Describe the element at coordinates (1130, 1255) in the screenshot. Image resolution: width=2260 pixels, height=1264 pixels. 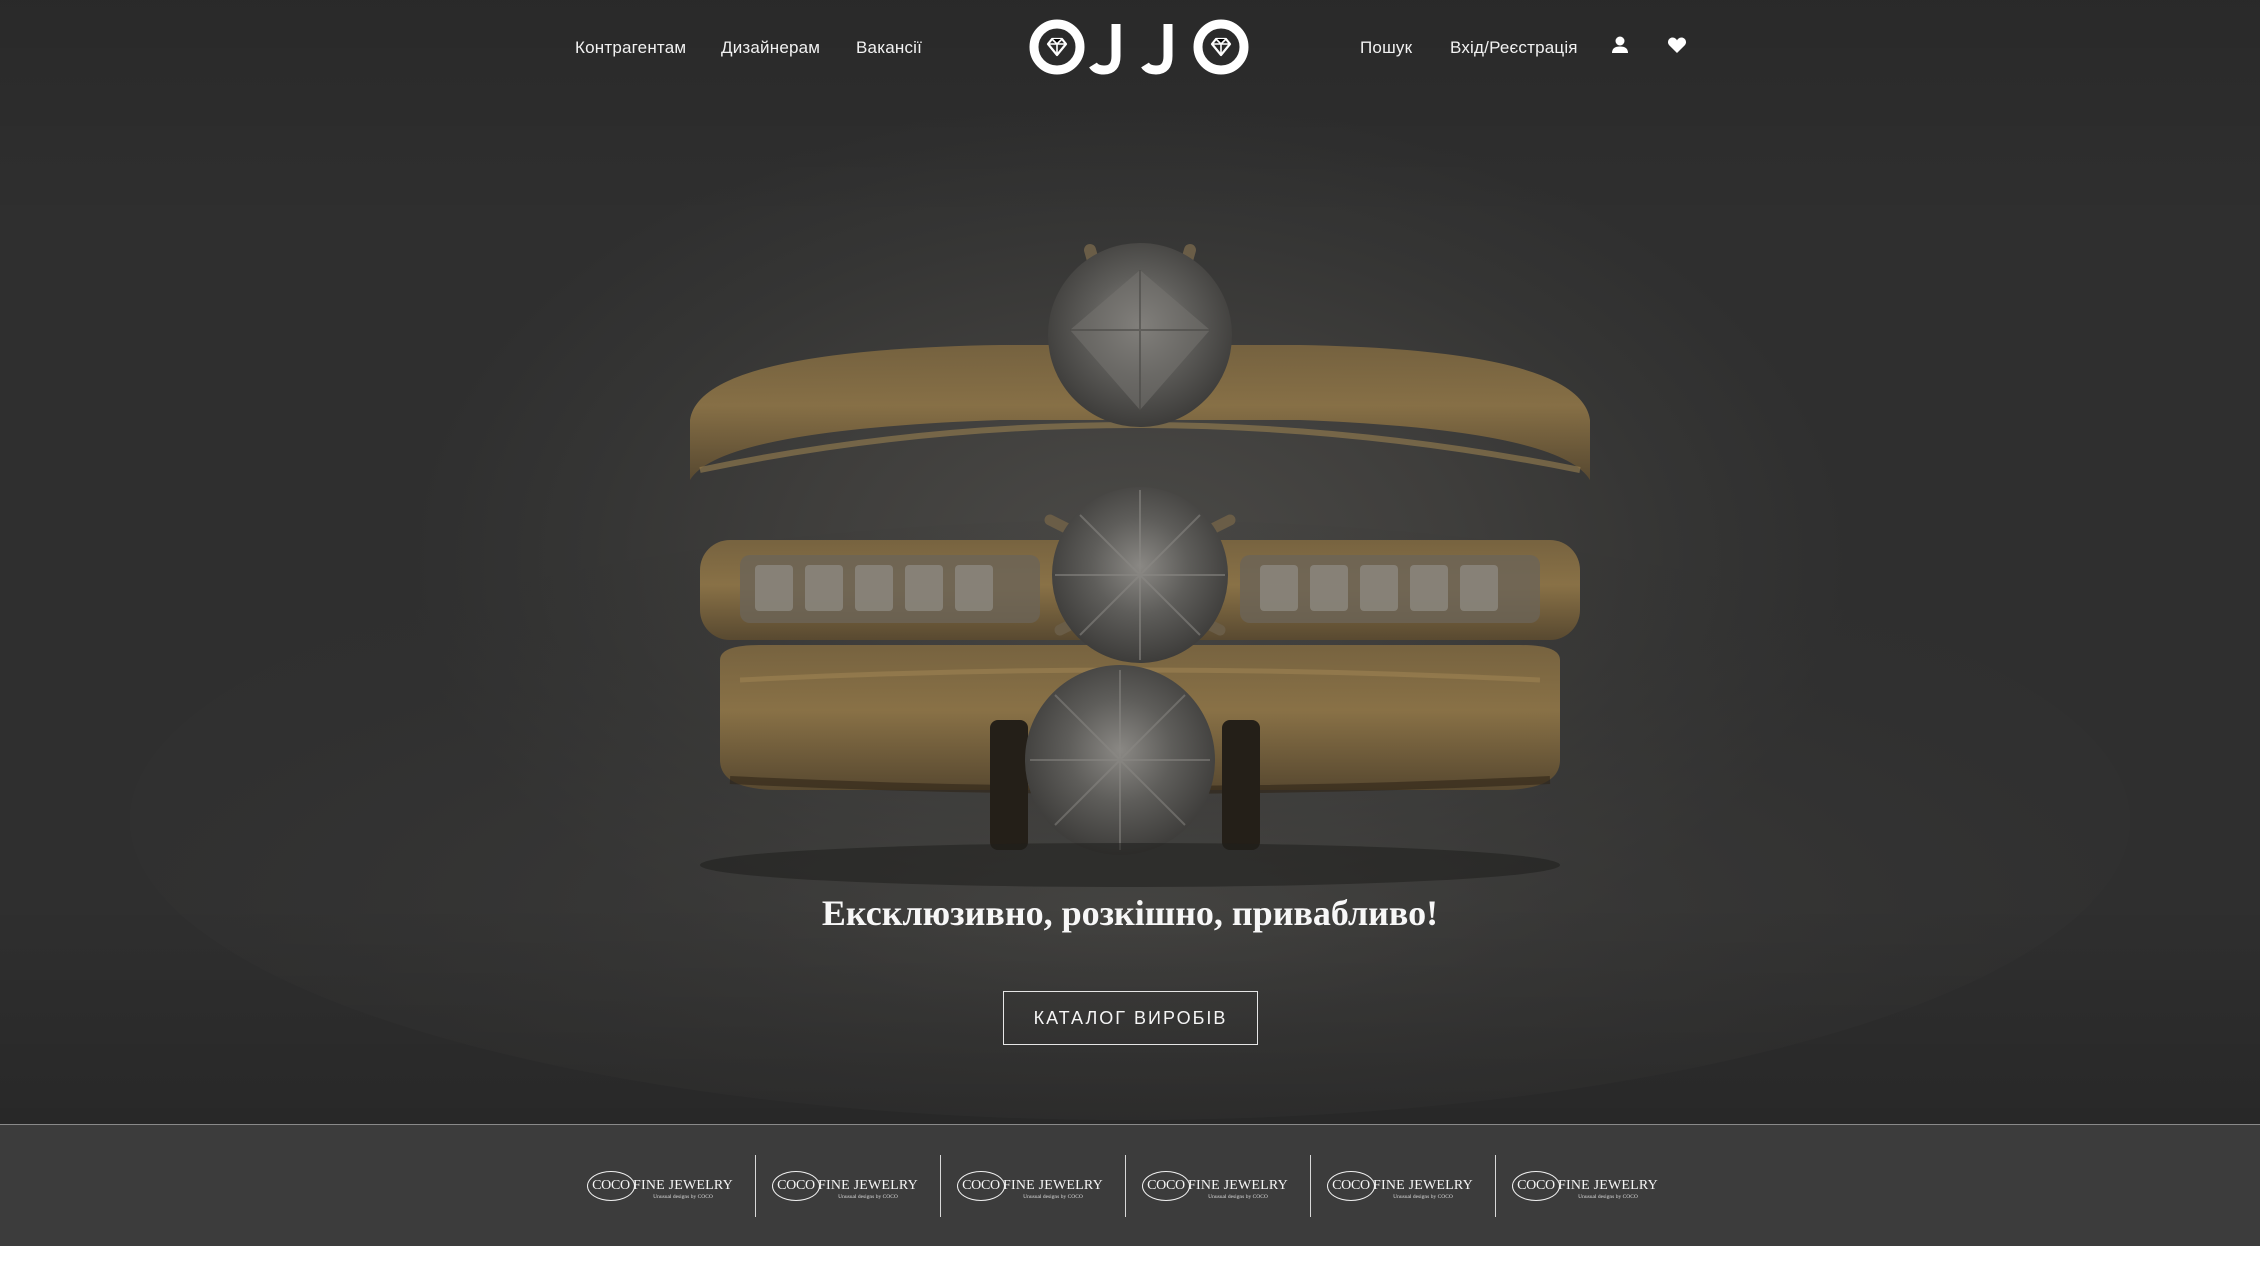
I see `page-bottom-edge` at that location.